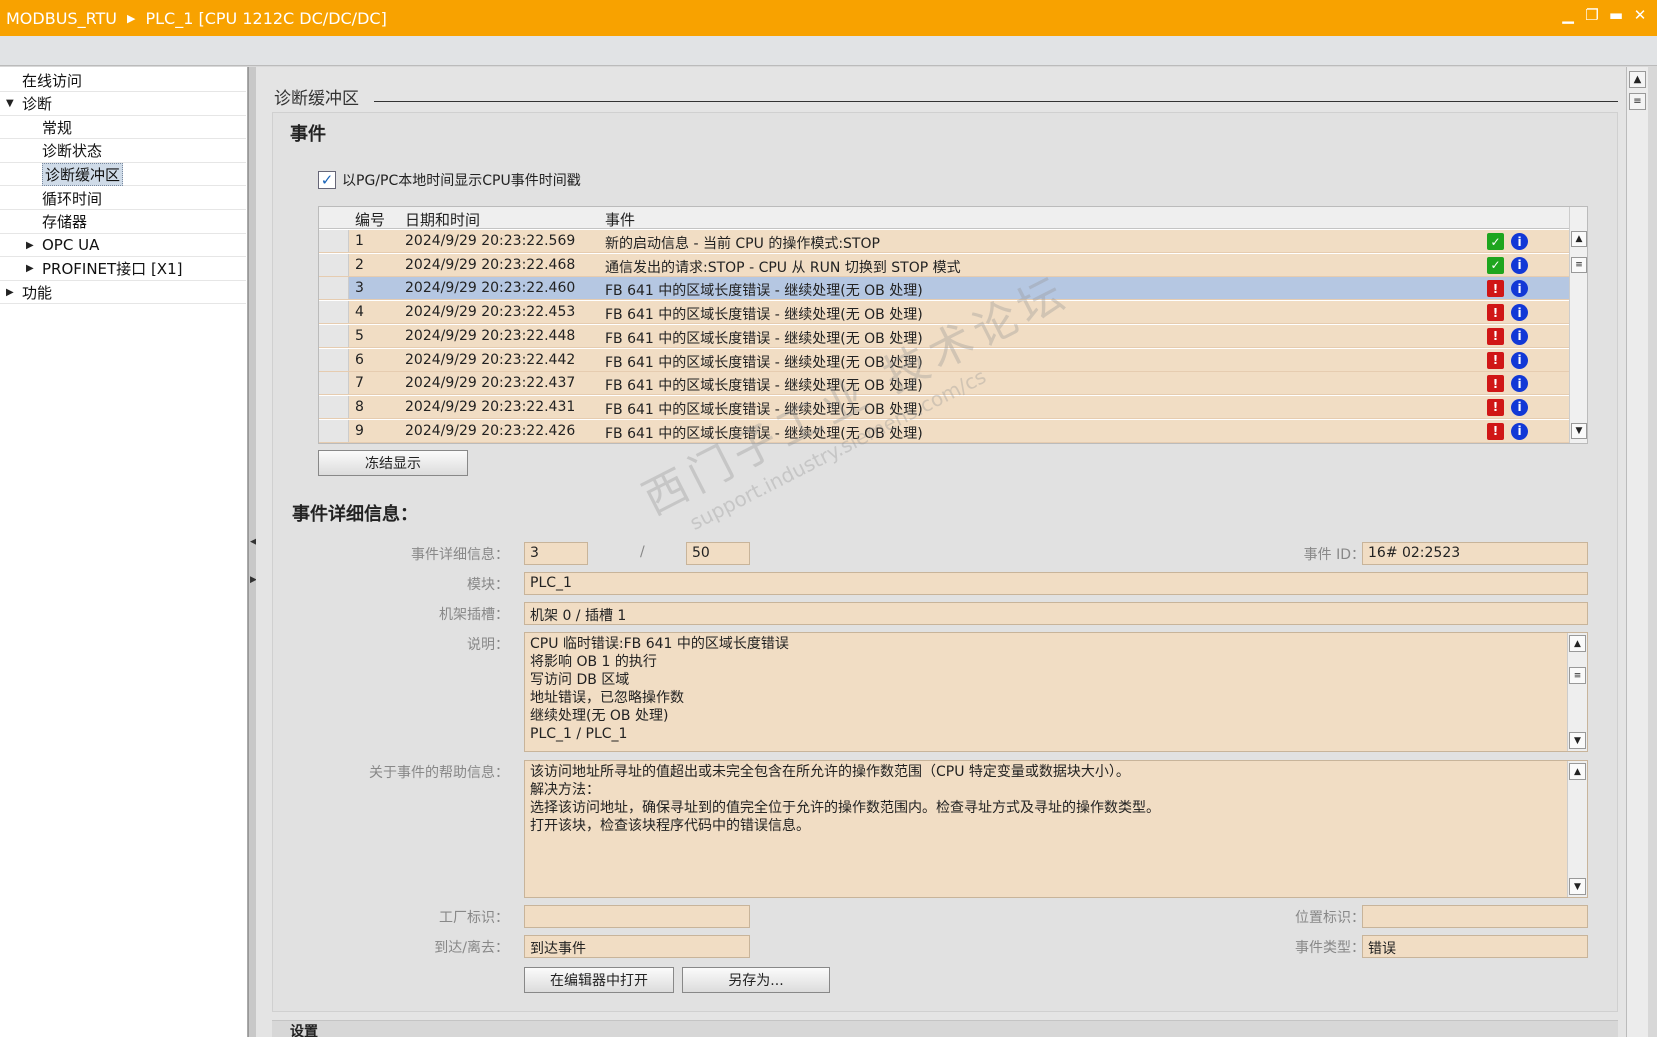  What do you see at coordinates (359, 430) in the screenshot?
I see `row-num: 9` at bounding box center [359, 430].